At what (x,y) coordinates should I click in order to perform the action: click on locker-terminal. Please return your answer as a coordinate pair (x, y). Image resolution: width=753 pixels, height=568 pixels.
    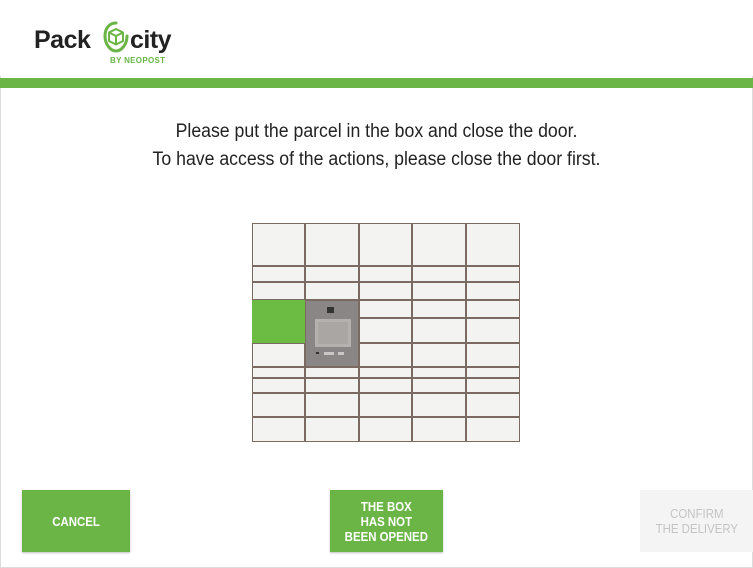
    Looking at the image, I should click on (332, 333).